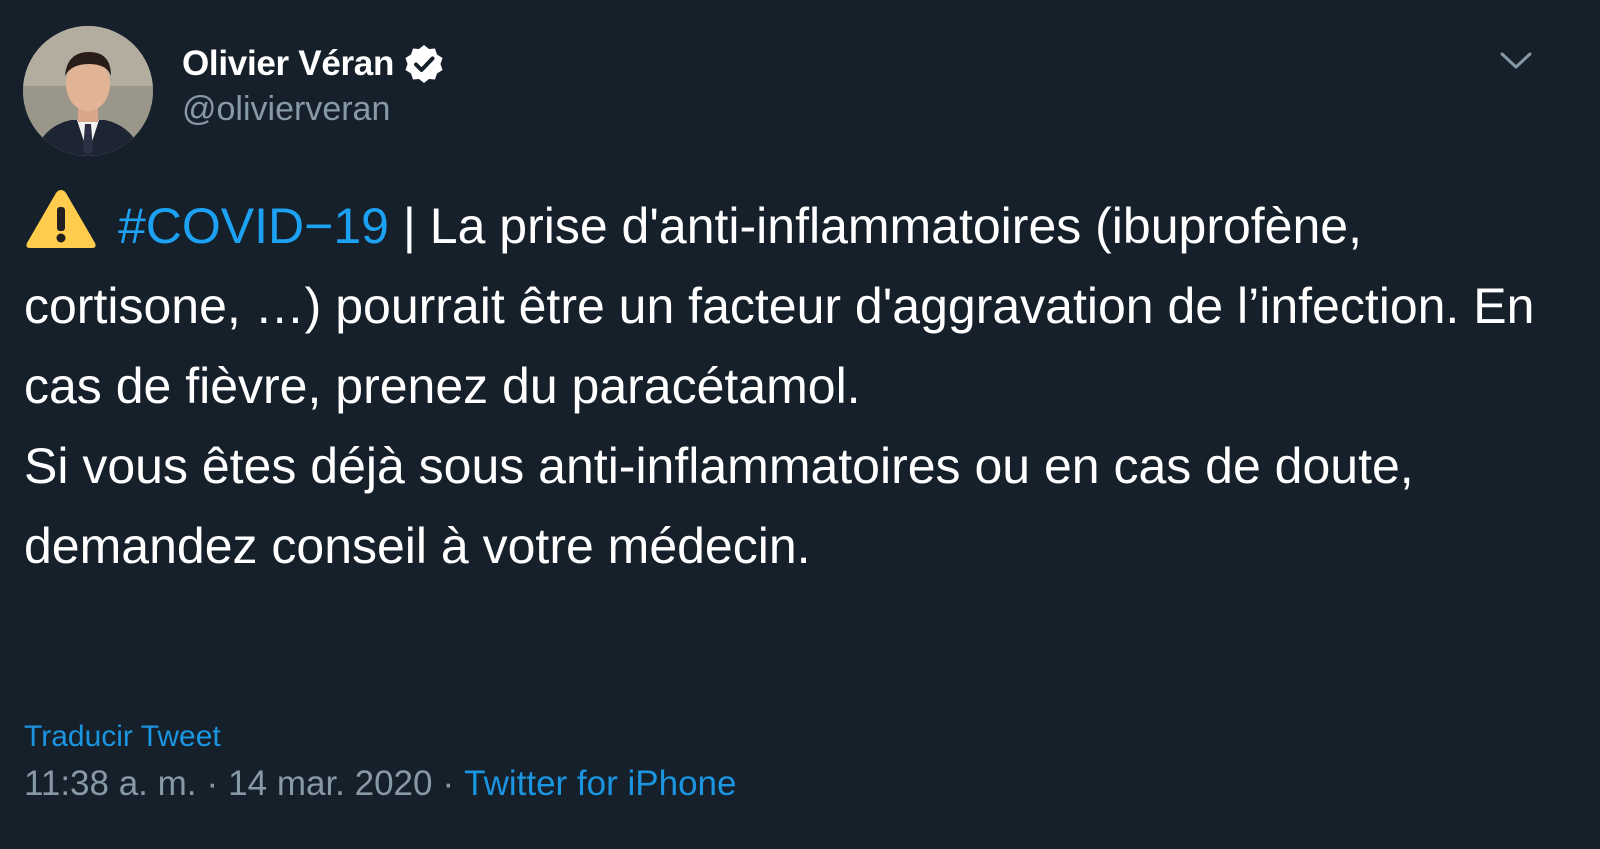 This screenshot has width=1600, height=849. I want to click on translate-tweet-link: Traducir Tweet, so click(122, 737).